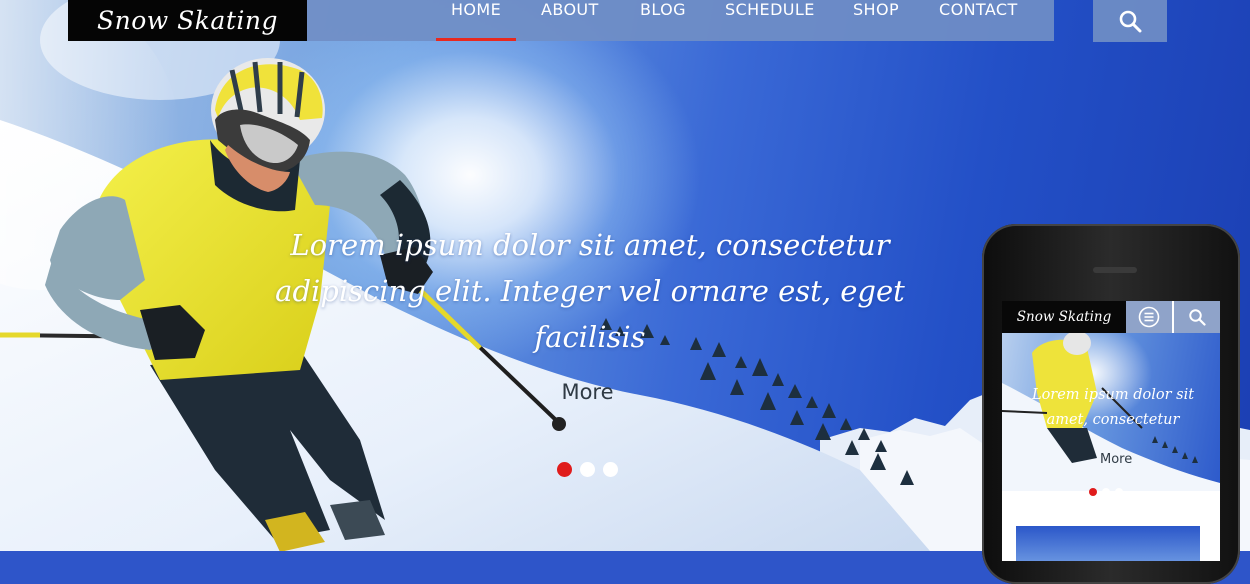 This screenshot has width=1250, height=584. I want to click on menu-icon, so click(1149, 317).